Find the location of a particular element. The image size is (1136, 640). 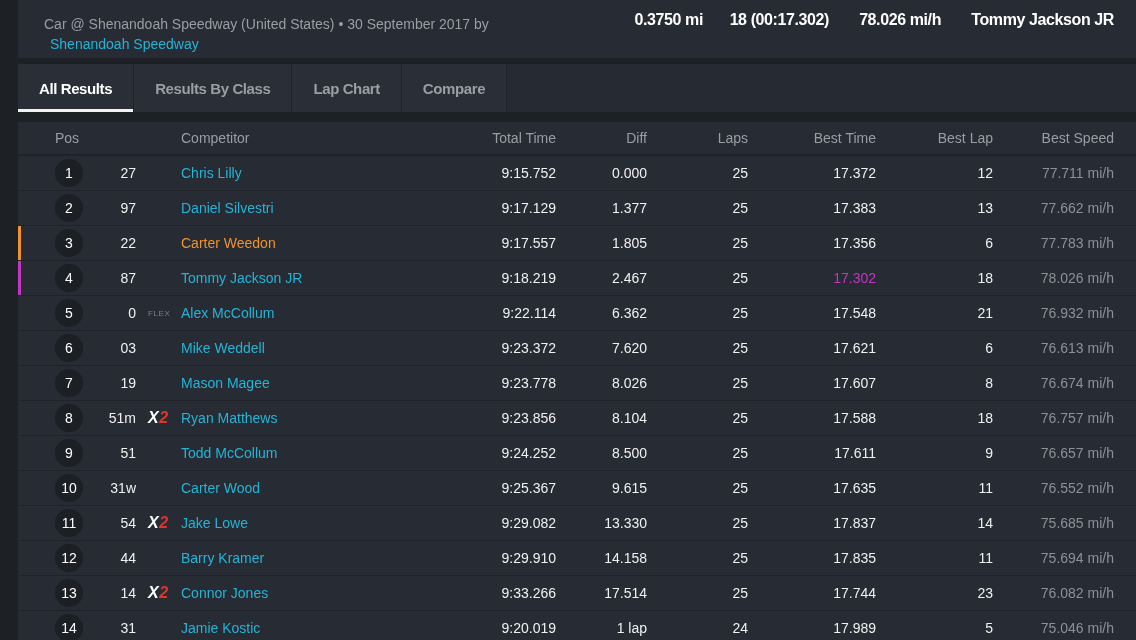

best-lap-cell: 12 is located at coordinates (985, 173).